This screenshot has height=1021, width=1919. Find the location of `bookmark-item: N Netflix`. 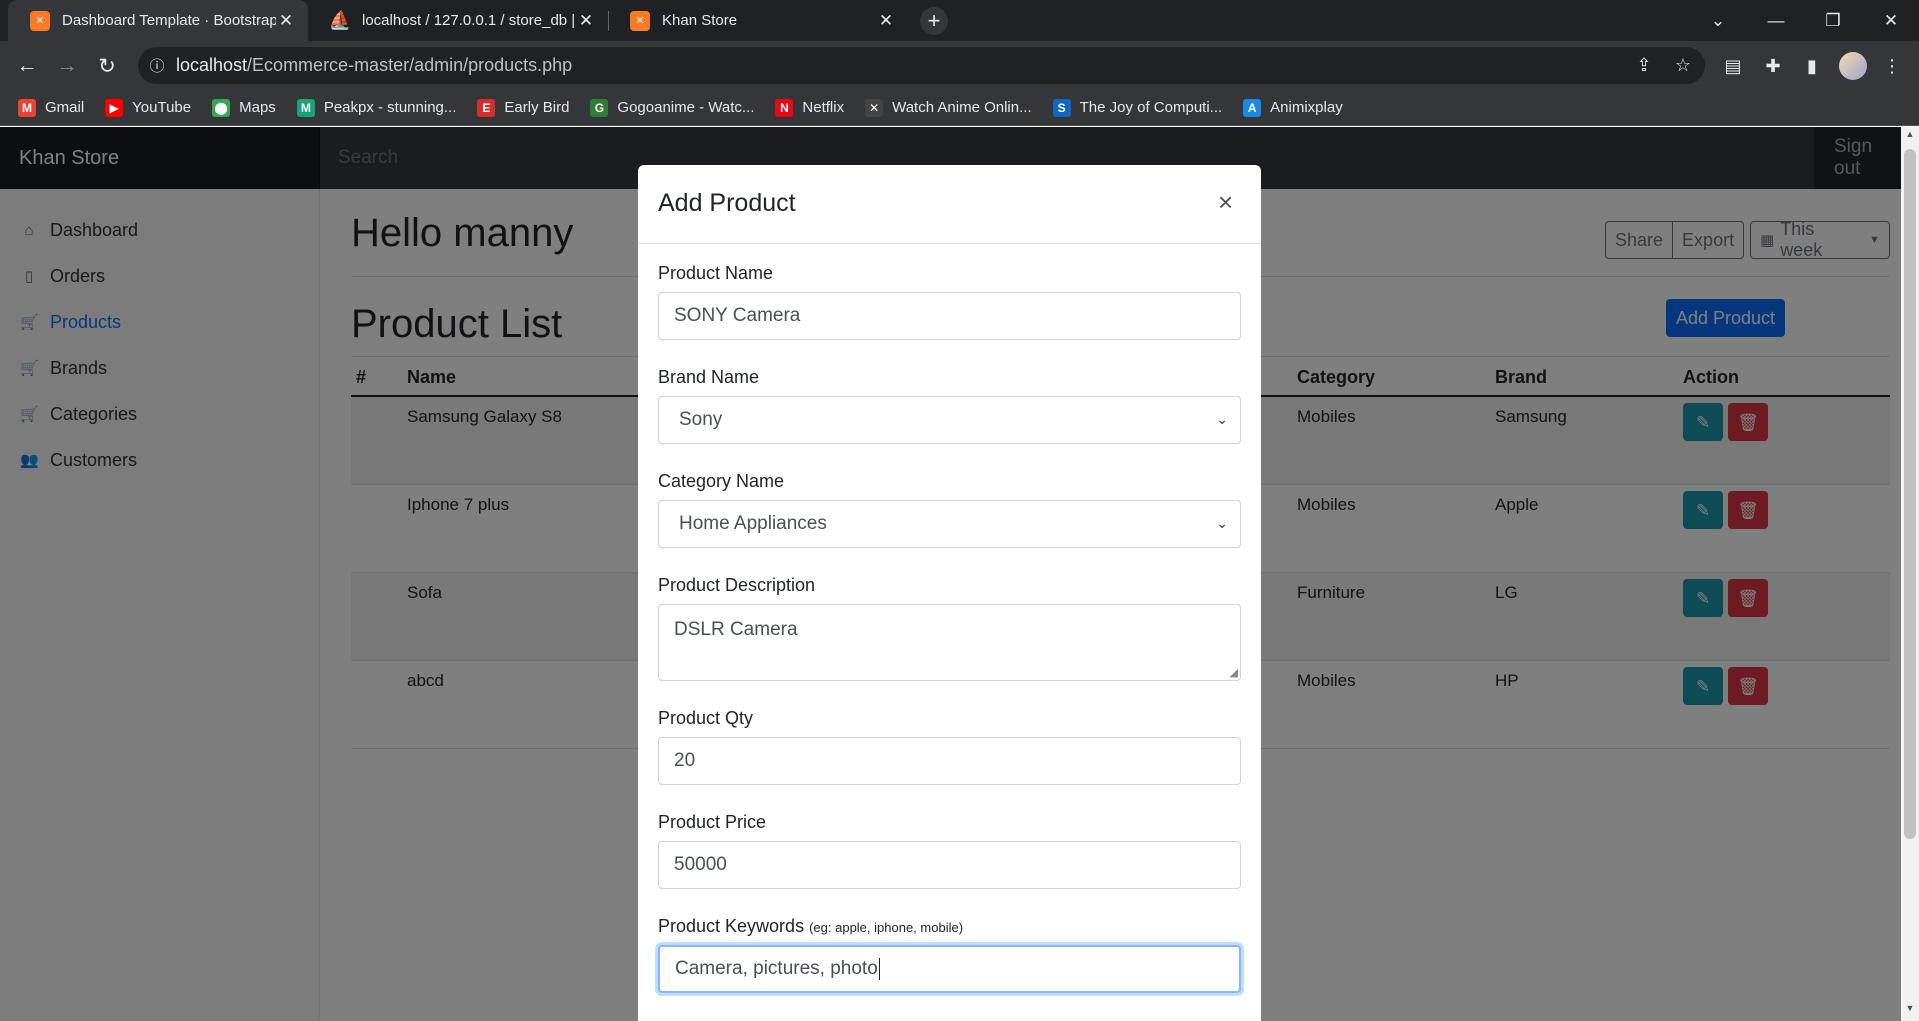

bookmark-item: N Netflix is located at coordinates (810, 107).